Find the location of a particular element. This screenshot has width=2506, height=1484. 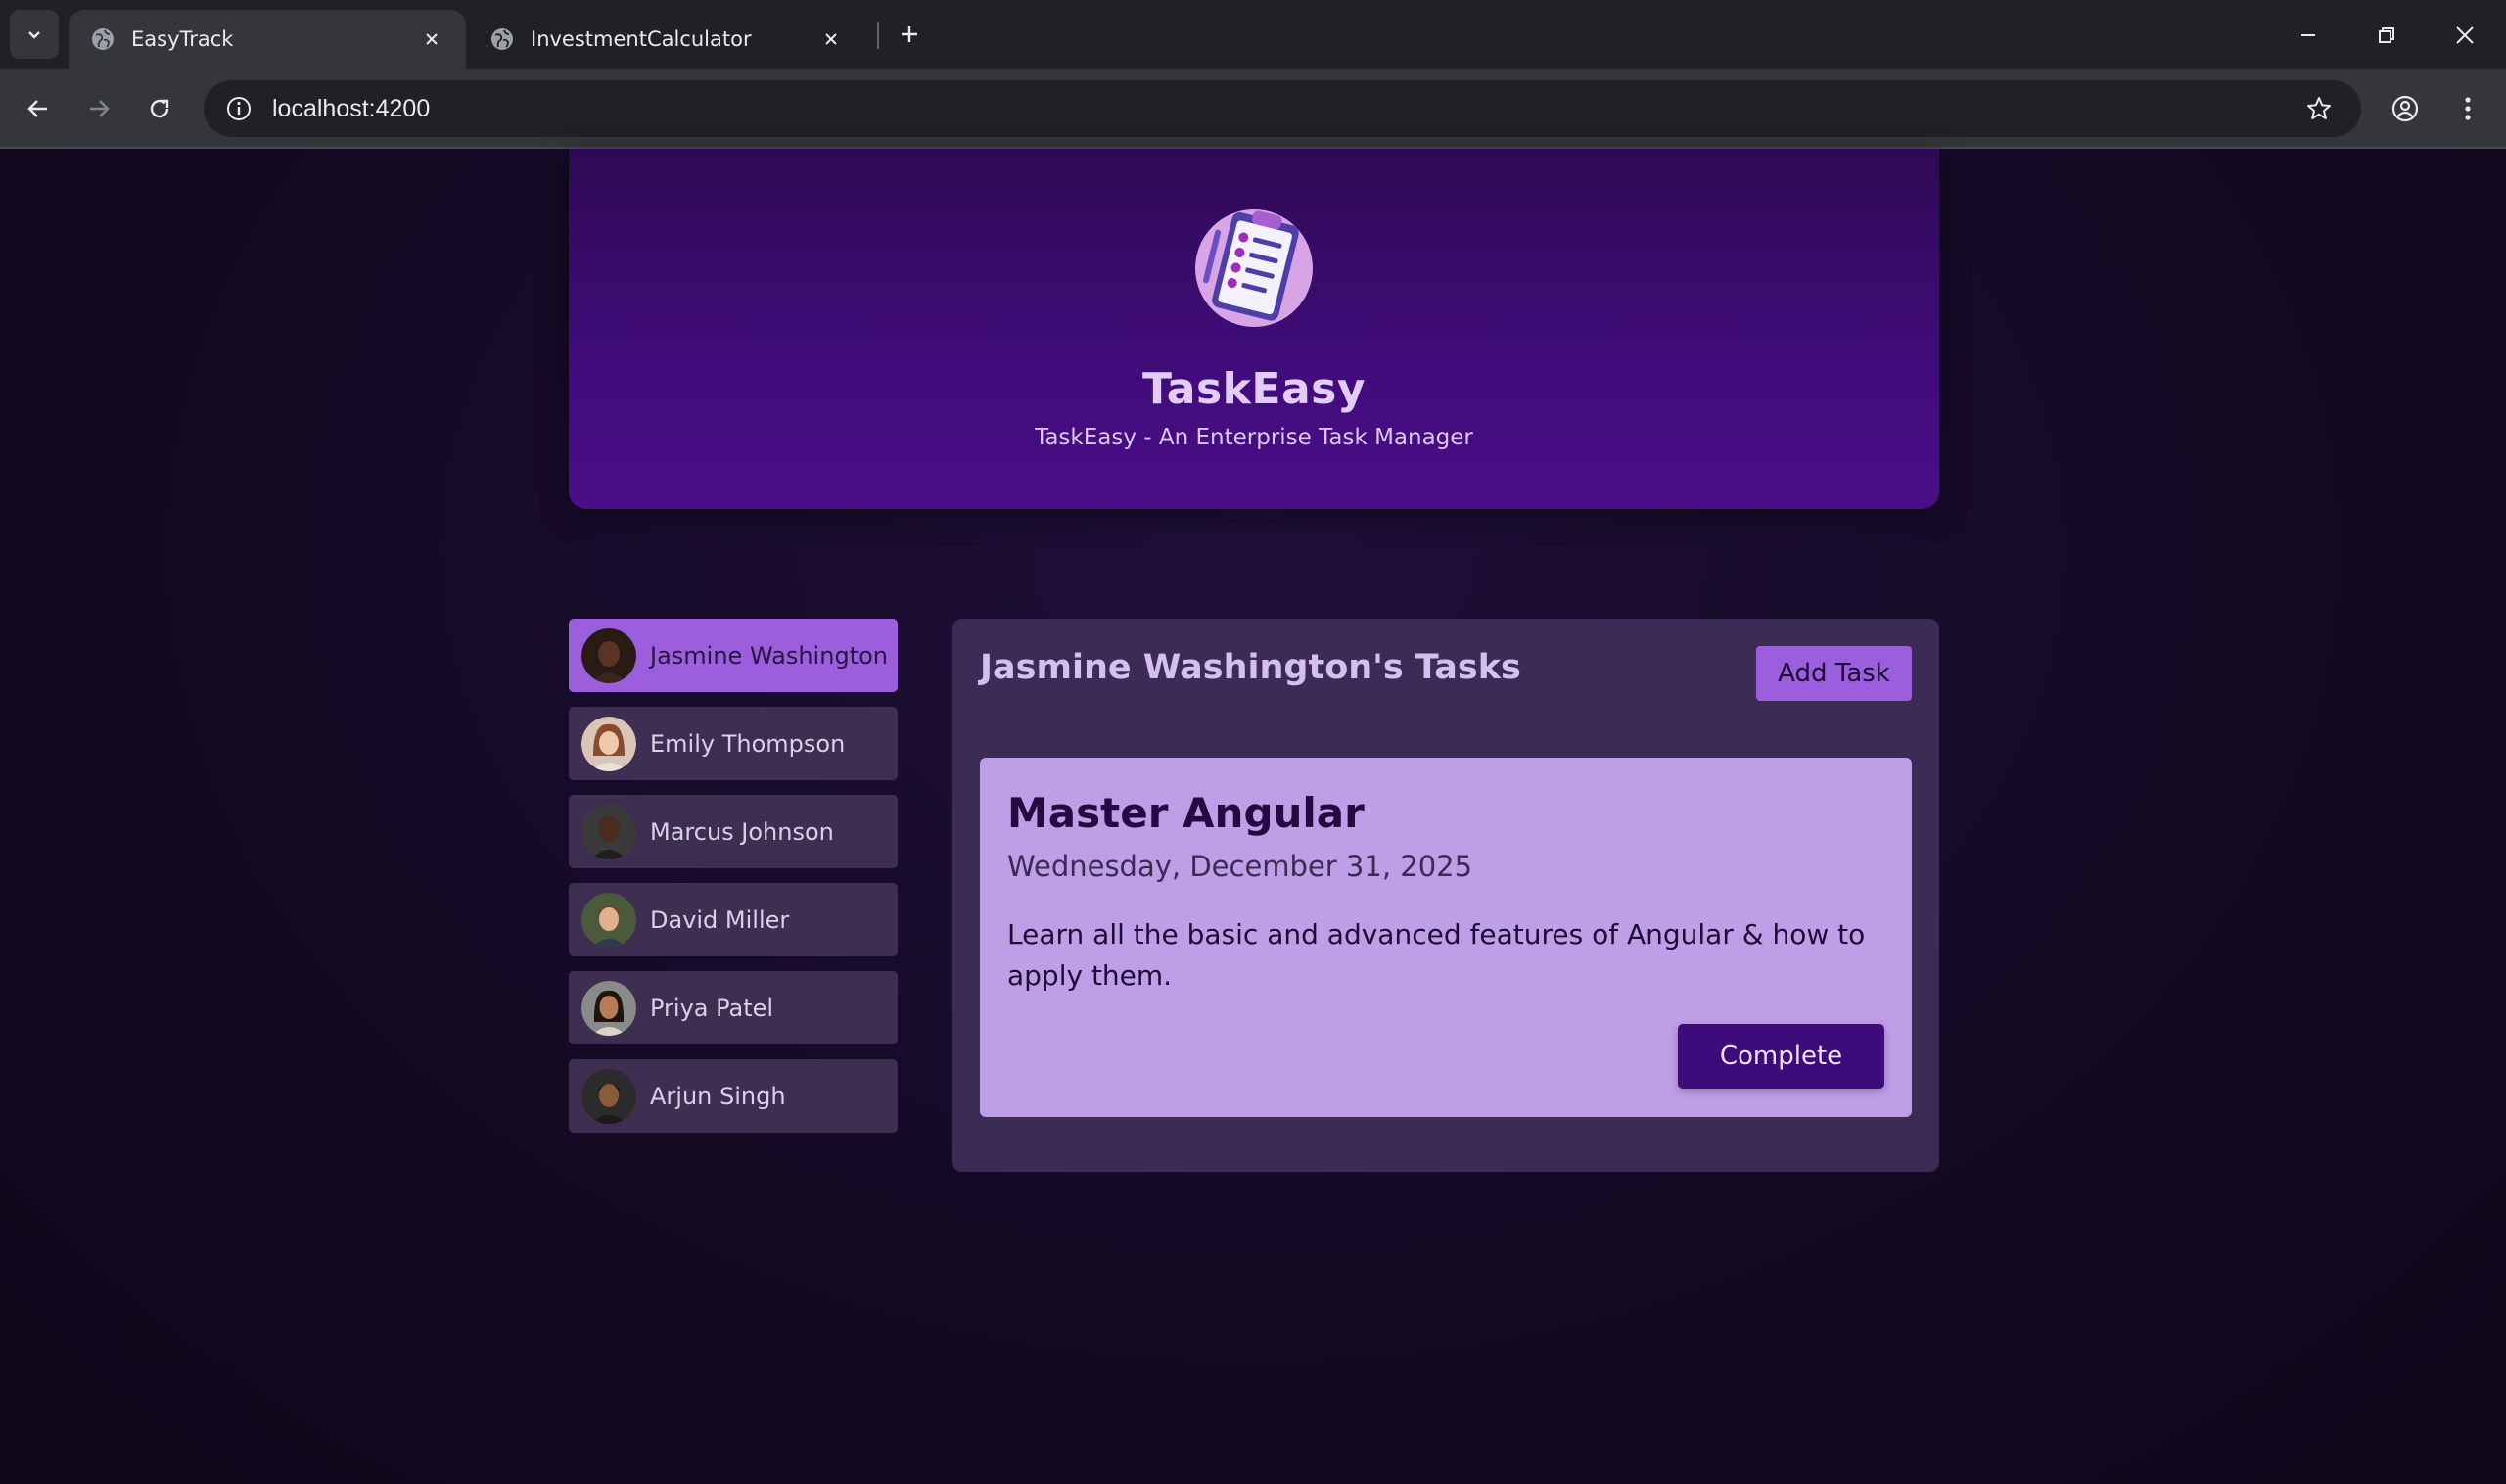

tab-investment-calculator: InvestmentCalculator is located at coordinates (666, 39).